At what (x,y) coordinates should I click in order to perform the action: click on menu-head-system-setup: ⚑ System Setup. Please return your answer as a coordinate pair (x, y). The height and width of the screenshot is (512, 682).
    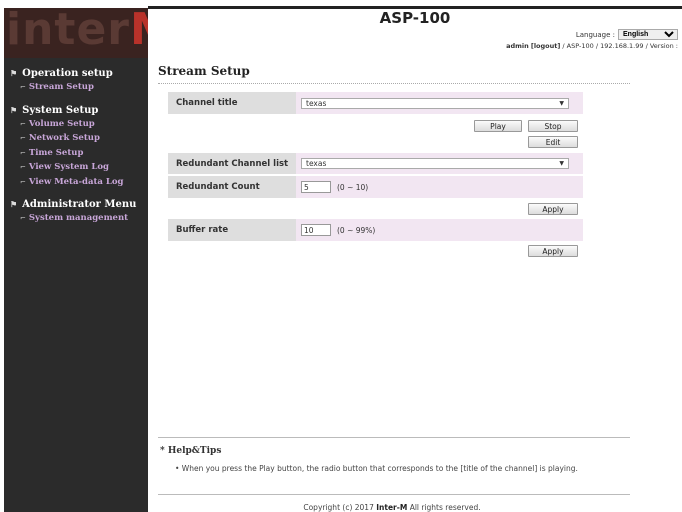
    Looking at the image, I should click on (76, 110).